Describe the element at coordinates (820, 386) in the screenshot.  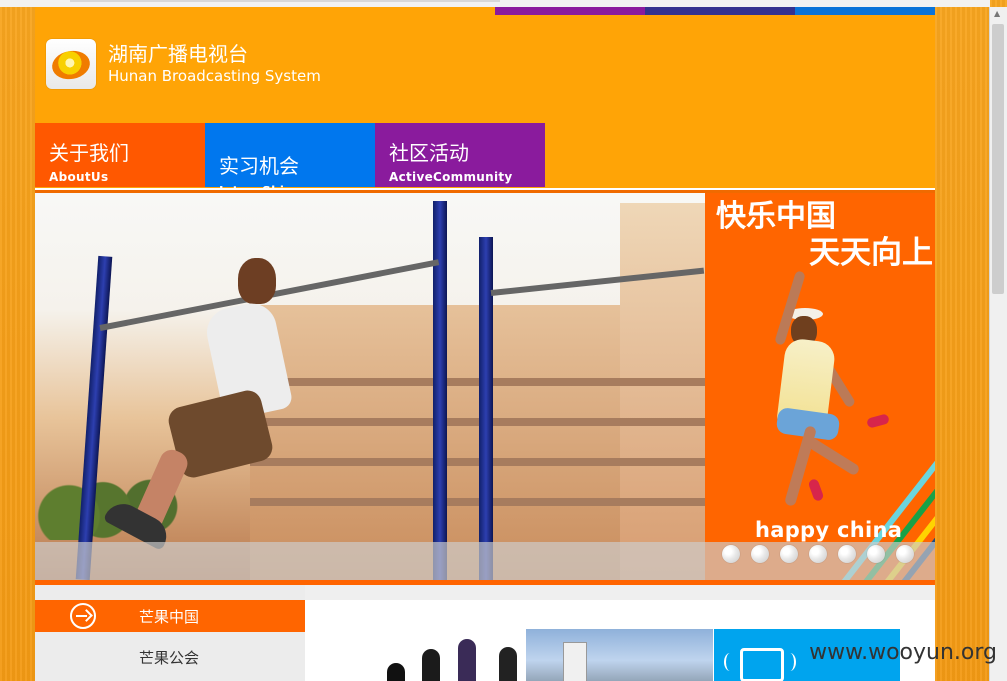
I see `happy-china-promo: 快乐中国 天天向上 happy china` at that location.